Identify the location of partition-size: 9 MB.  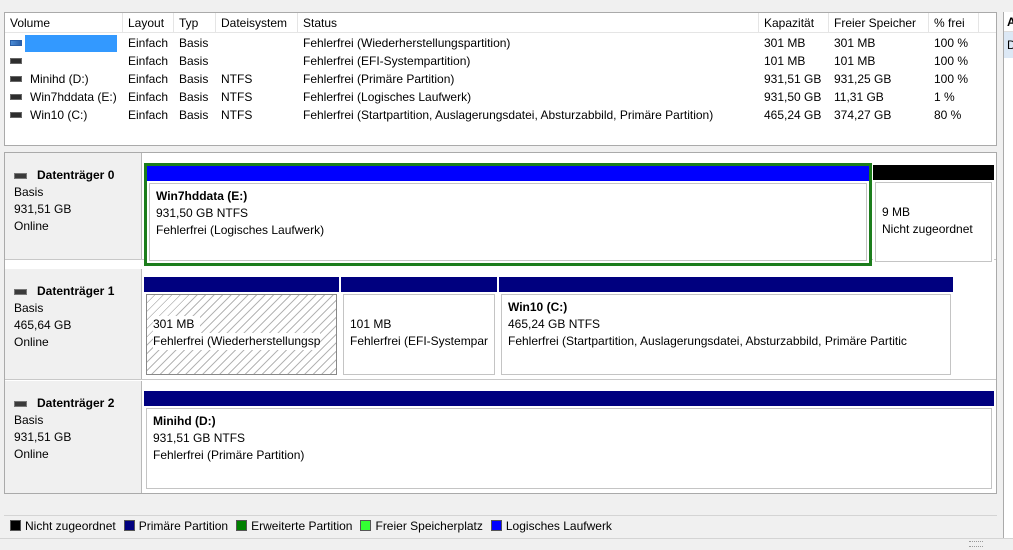
(896, 212).